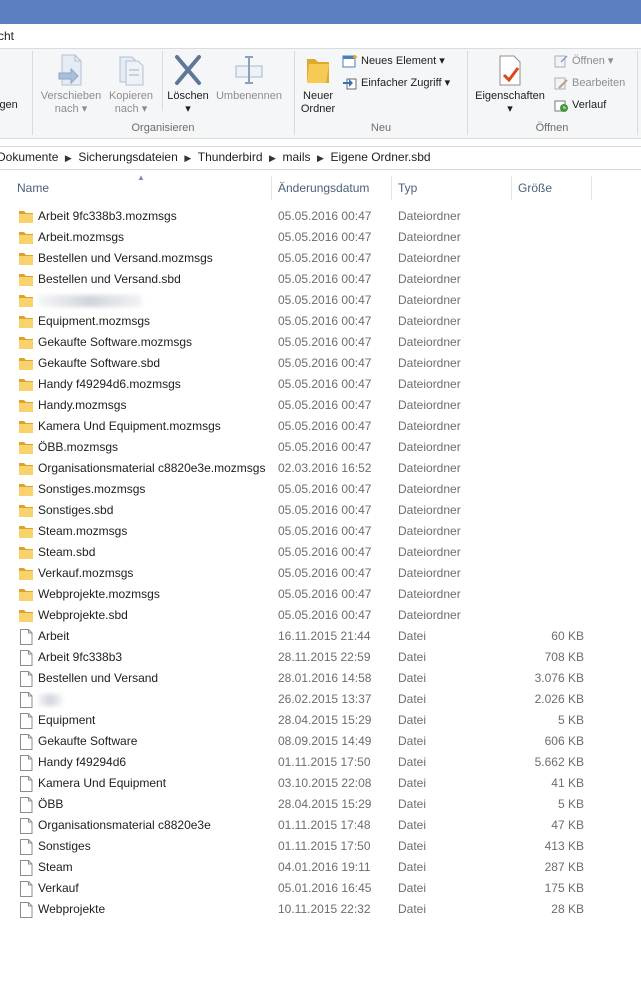 The width and height of the screenshot is (641, 982). I want to click on file-modified-date: 01.11.2015 17:50, so click(324, 846).